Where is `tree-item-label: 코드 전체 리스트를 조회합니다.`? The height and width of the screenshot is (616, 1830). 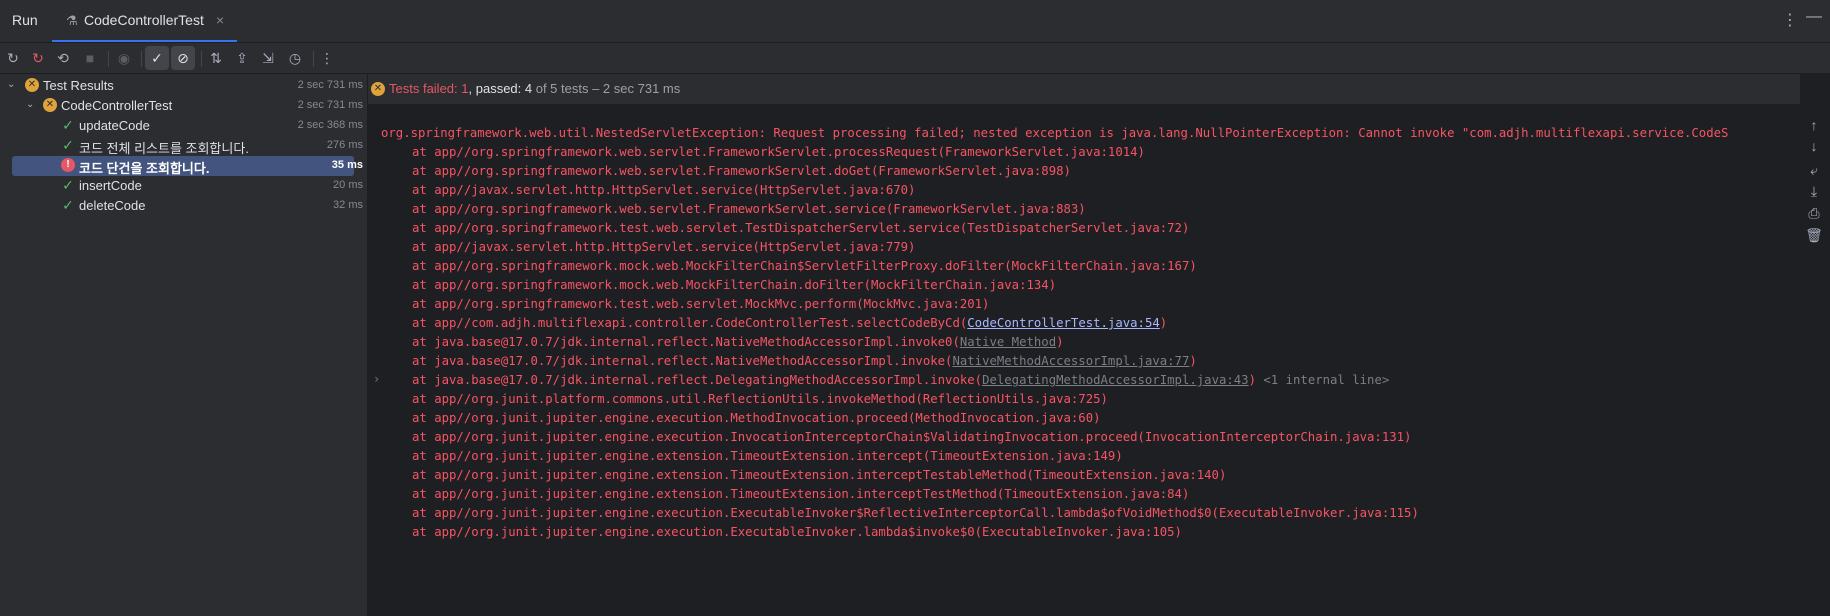 tree-item-label: 코드 전체 리스트를 조회합니다. is located at coordinates (164, 148).